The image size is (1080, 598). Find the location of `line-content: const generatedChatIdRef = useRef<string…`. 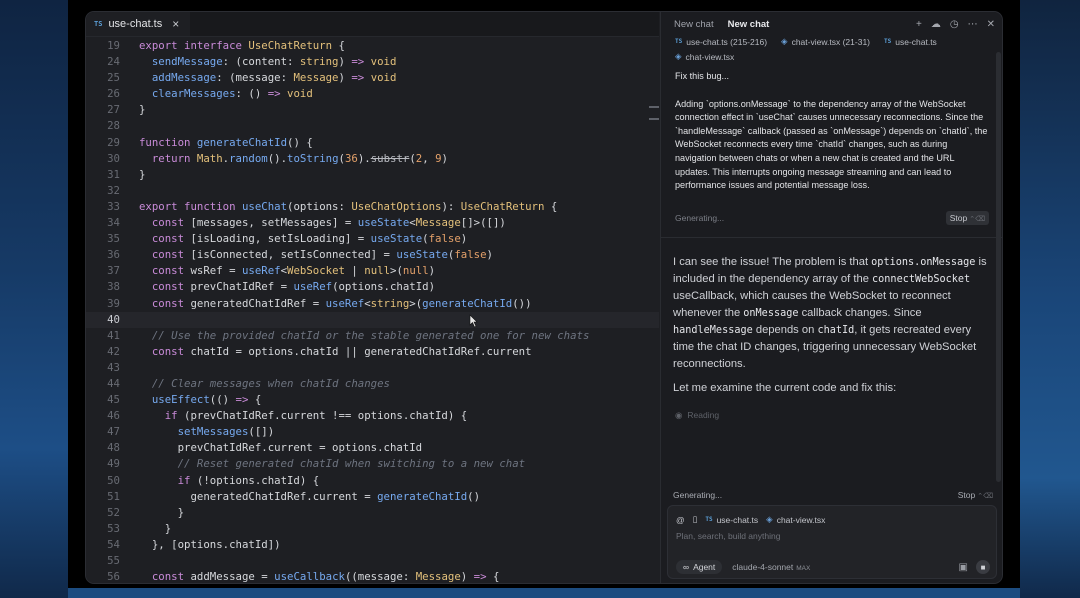

line-content: const generatedChatIdRef = useRef<string… is located at coordinates (341, 303).